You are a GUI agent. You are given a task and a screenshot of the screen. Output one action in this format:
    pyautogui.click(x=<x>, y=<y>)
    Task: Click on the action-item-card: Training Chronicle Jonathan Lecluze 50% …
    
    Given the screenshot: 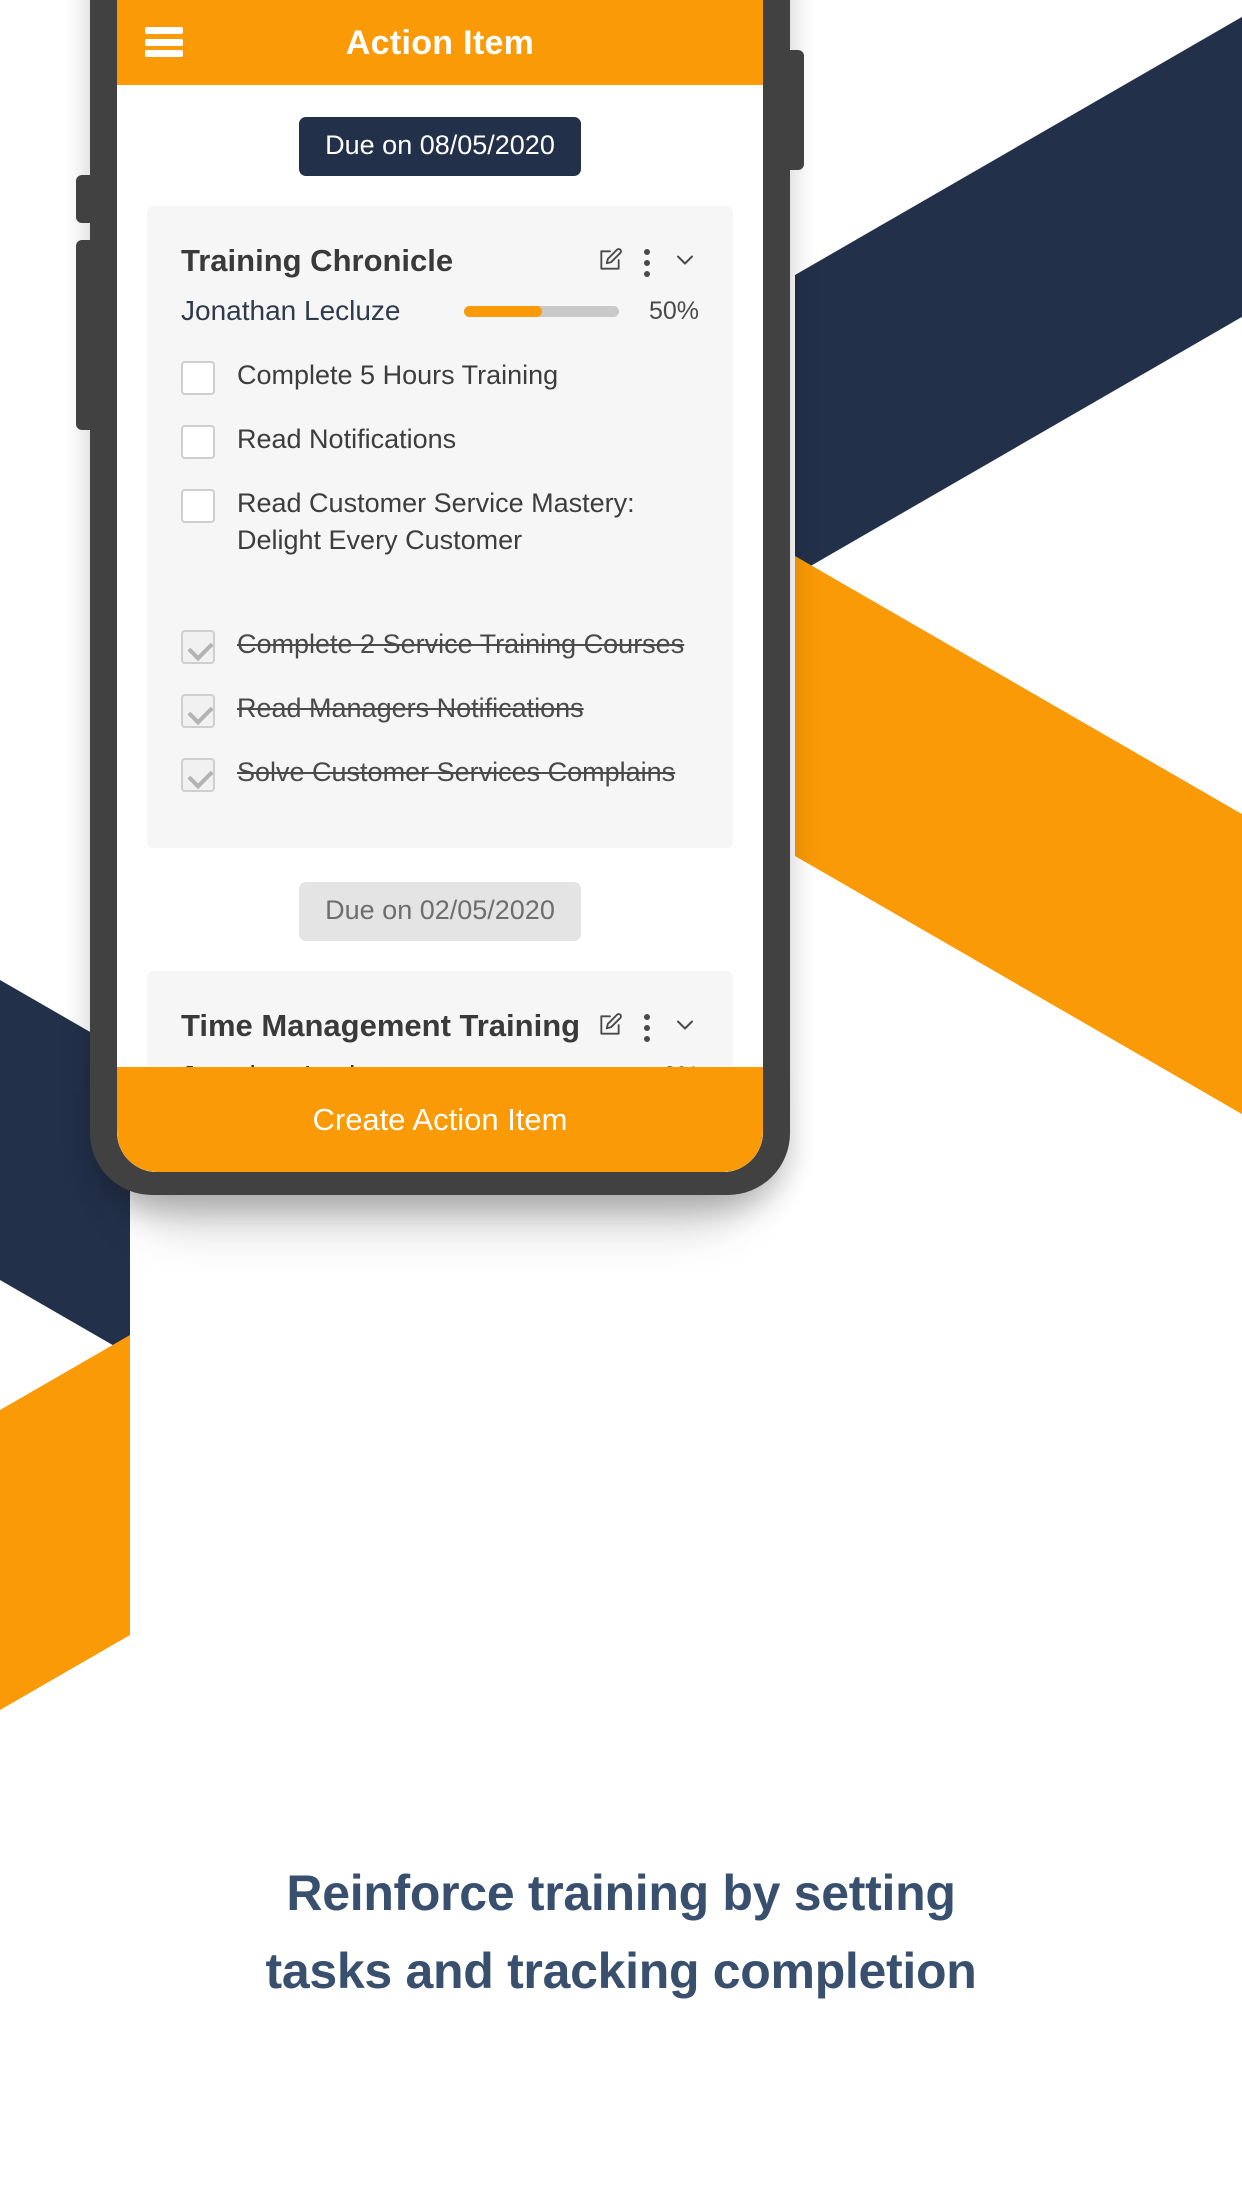 What is the action you would take?
    pyautogui.click(x=440, y=527)
    